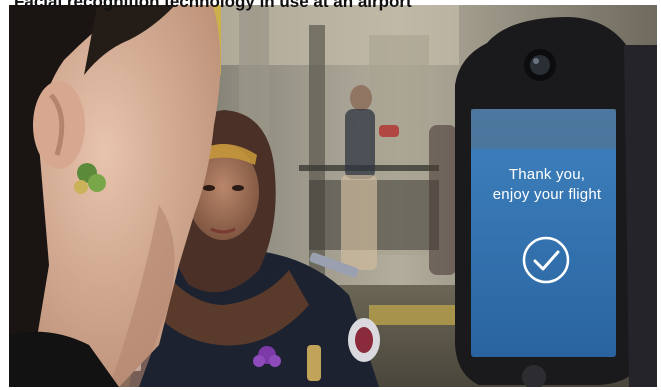  What do you see at coordinates (547, 194) in the screenshot?
I see `kiosk-message-line-2: enjoy your flight` at bounding box center [547, 194].